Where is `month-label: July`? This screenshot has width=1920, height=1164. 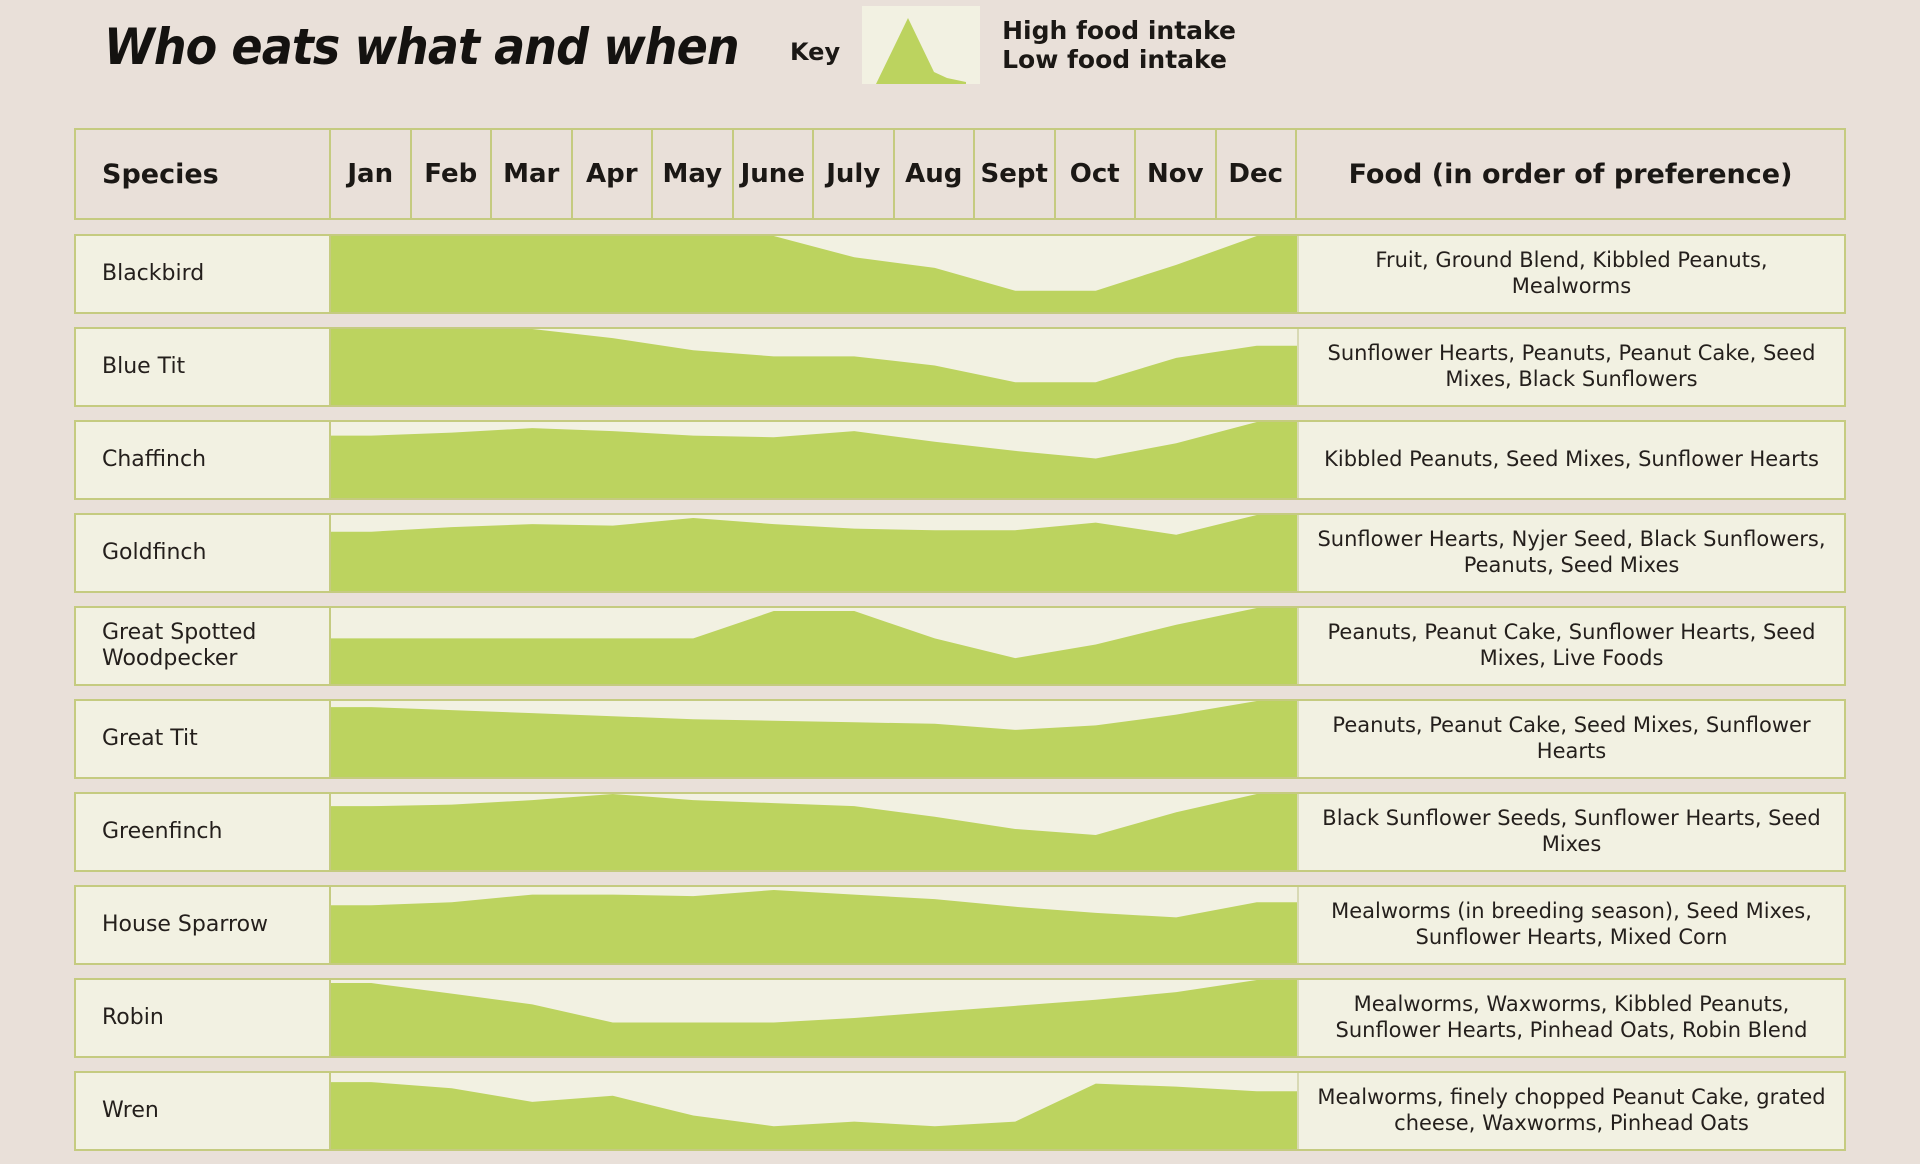
month-label: July is located at coordinates (853, 174).